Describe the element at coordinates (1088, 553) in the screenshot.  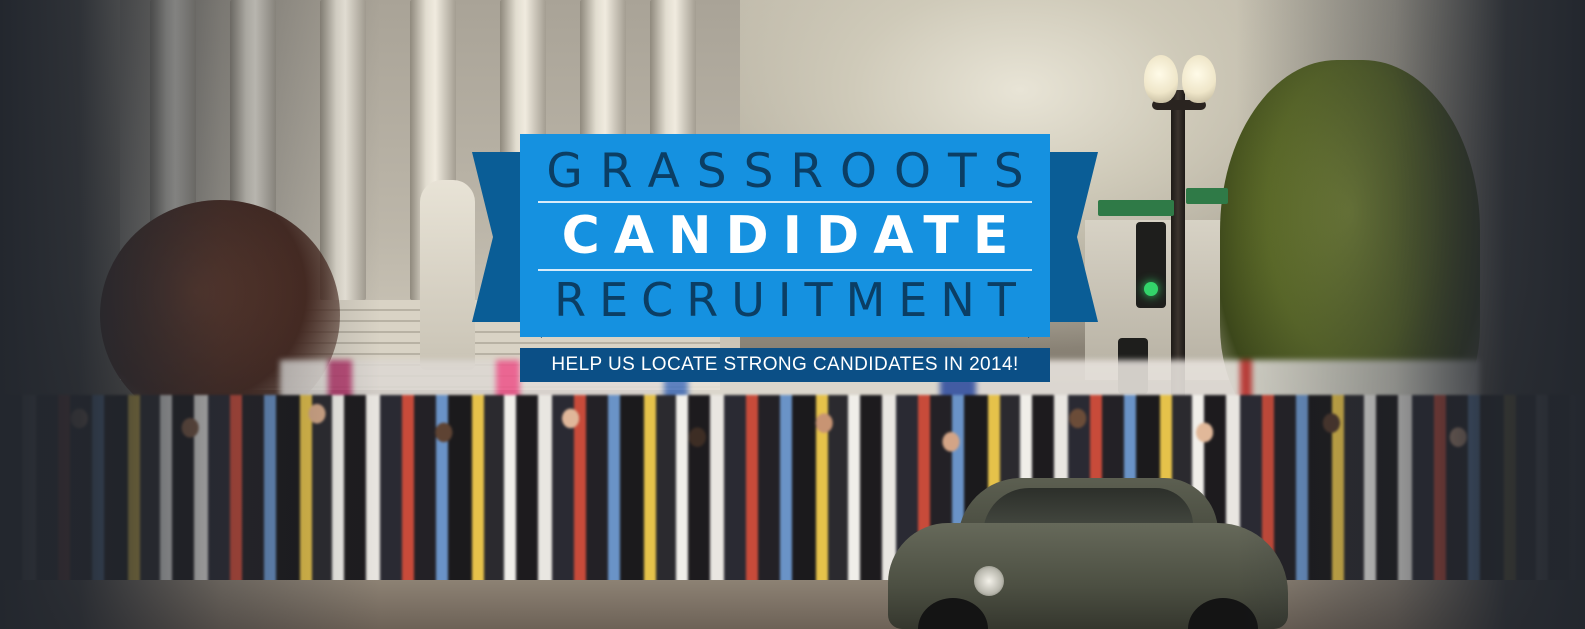
I see `car` at that location.